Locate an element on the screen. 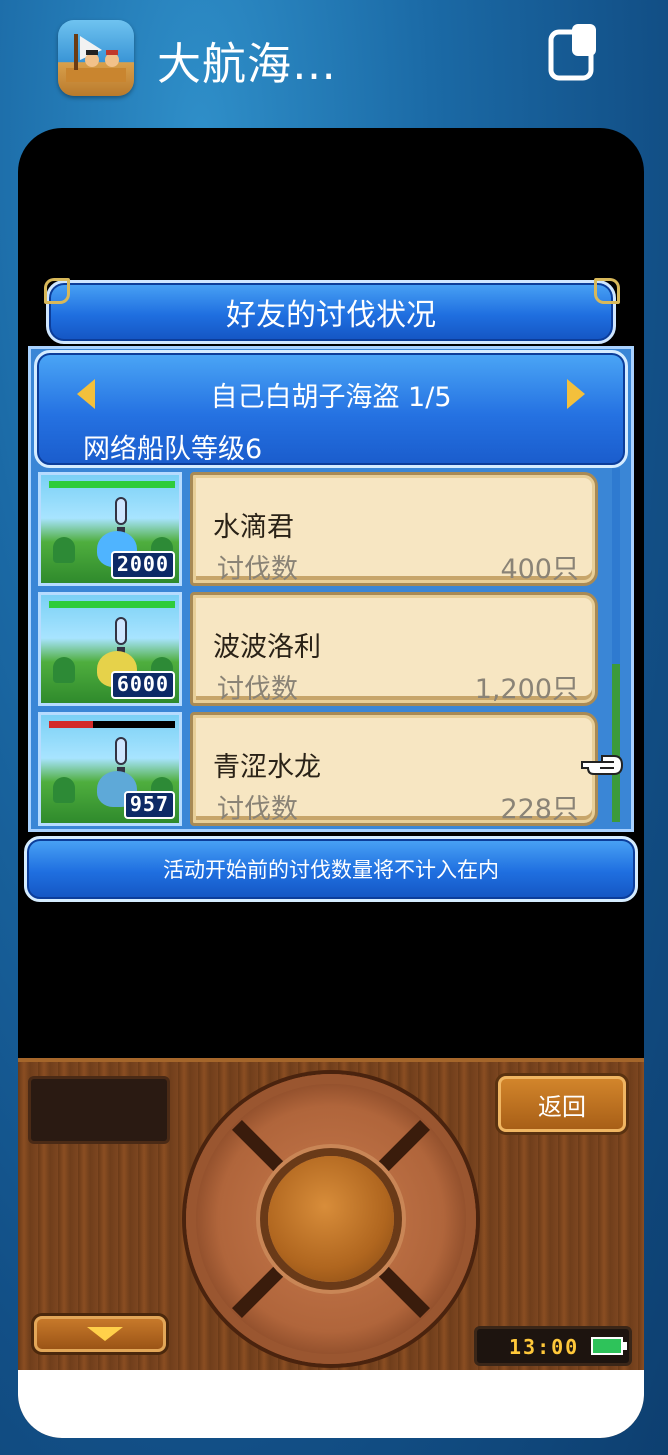  status-display: 13:00 is located at coordinates (553, 1346).